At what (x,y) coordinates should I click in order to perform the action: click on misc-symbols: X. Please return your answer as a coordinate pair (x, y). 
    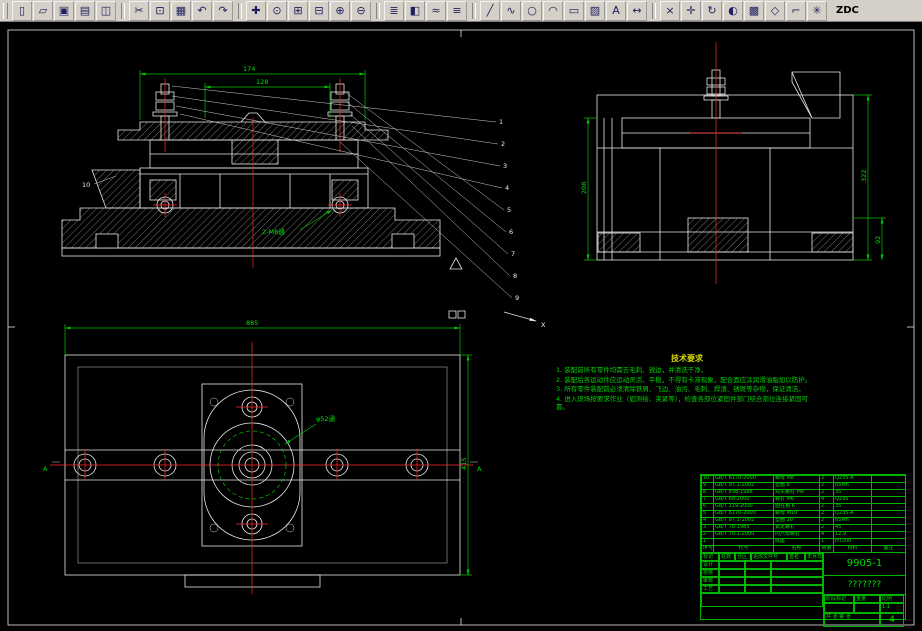
    Looking at the image, I should click on (497, 293).